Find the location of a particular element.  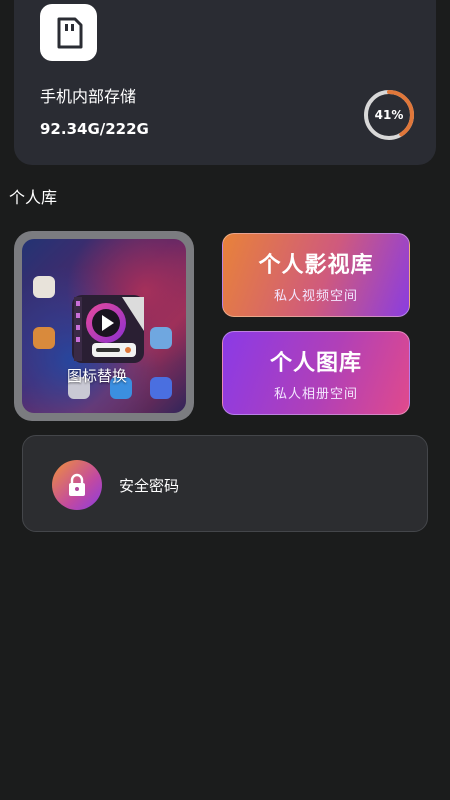

gallery-button: 个人图库 私人相册空间 is located at coordinates (316, 373).